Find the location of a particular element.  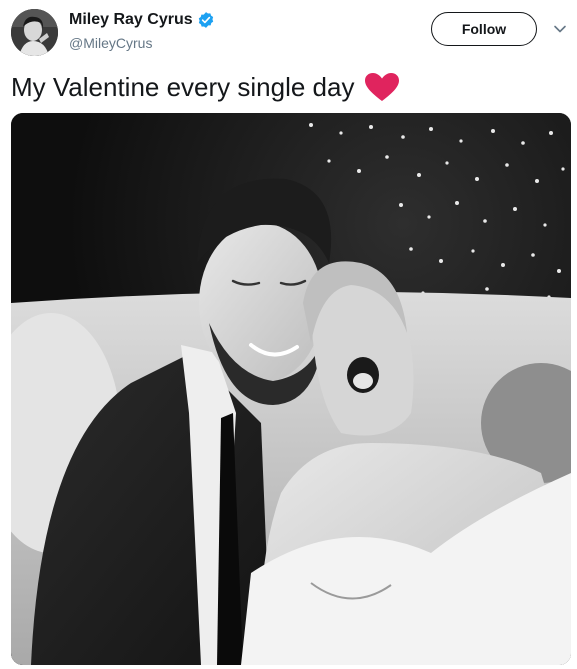

author-row: Miley Ray Cyrus is located at coordinates (142, 20).